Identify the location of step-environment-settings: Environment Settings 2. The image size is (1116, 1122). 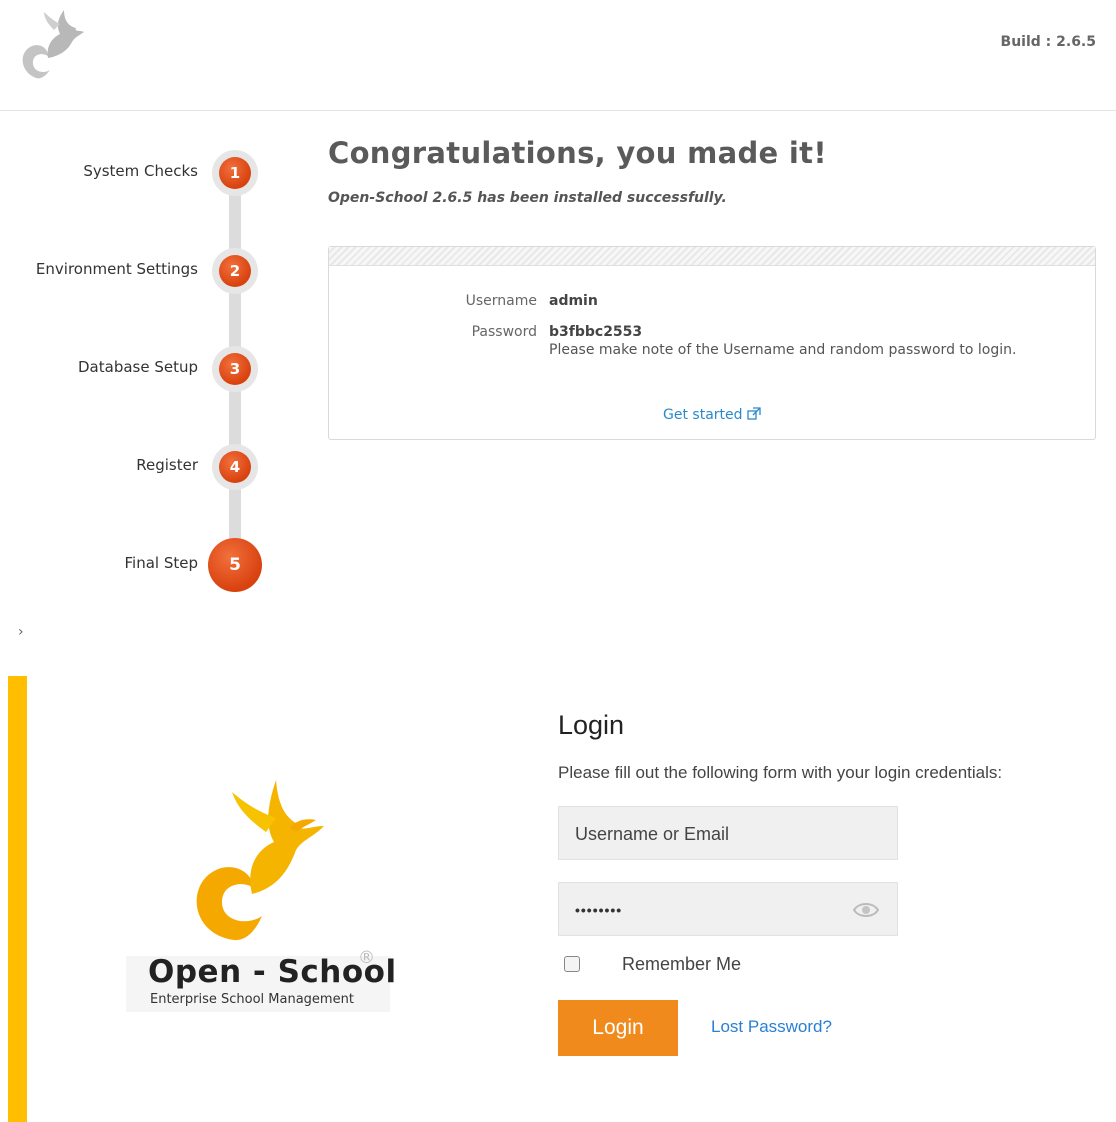
(135, 273).